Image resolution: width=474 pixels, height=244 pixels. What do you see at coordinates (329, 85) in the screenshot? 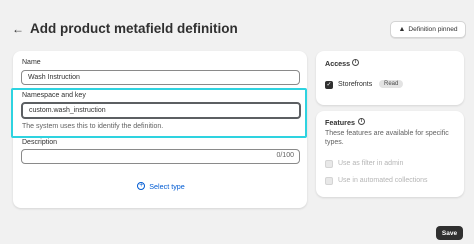
I see `storefronts-checkbox: ✓` at bounding box center [329, 85].